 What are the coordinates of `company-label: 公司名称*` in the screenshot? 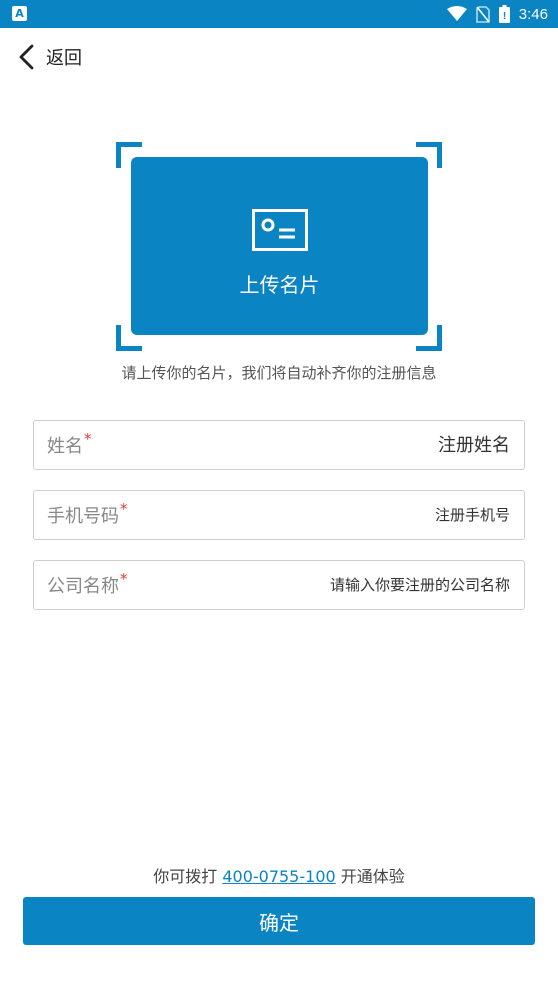 It's located at (87, 583).